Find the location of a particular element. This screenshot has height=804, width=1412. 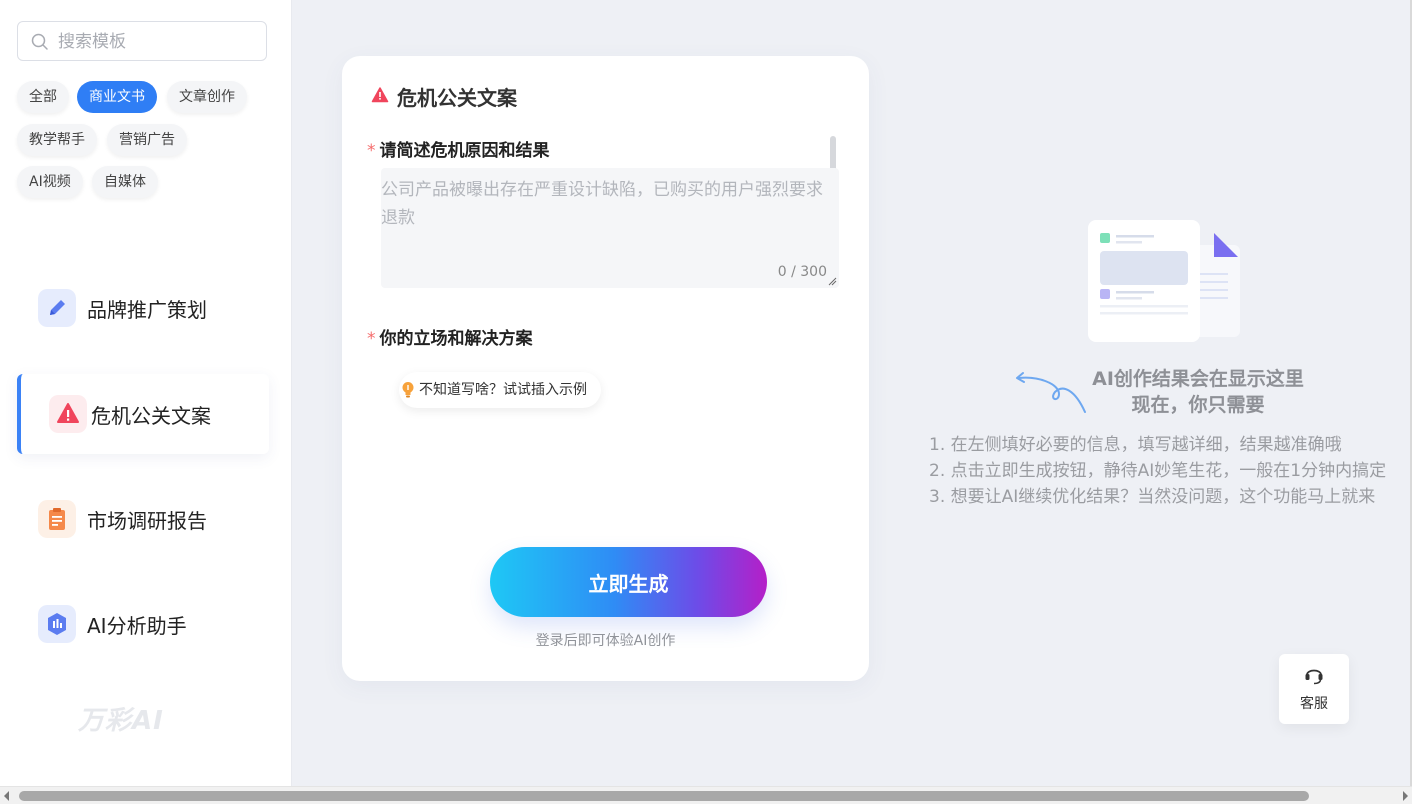

search-box is located at coordinates (142, 41).